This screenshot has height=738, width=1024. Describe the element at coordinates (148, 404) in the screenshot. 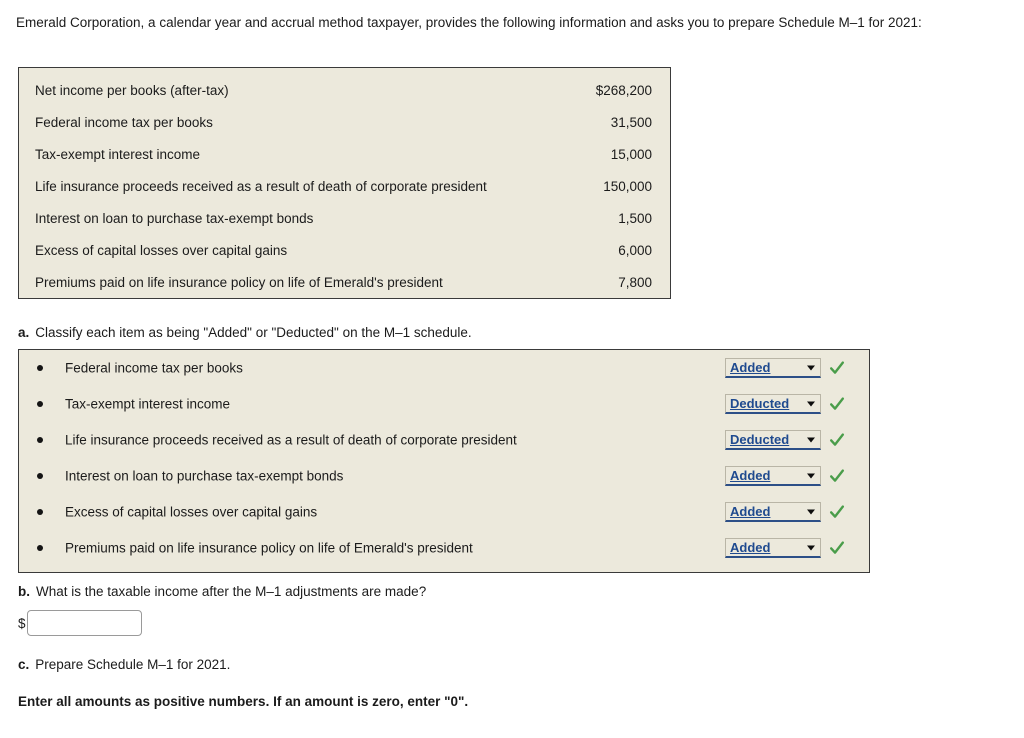

I see `classify-item-label: Tax-exempt interest income` at that location.